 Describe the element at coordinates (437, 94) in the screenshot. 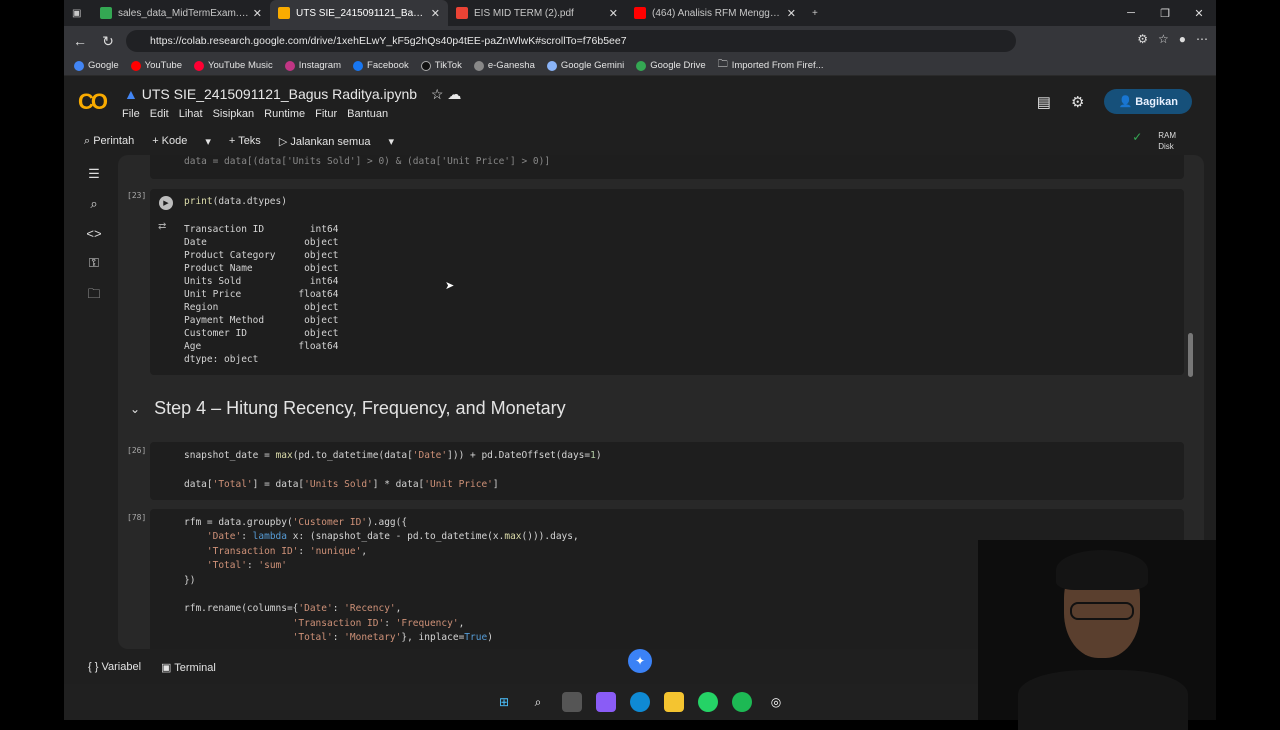

I see `star-icon: ☆` at that location.